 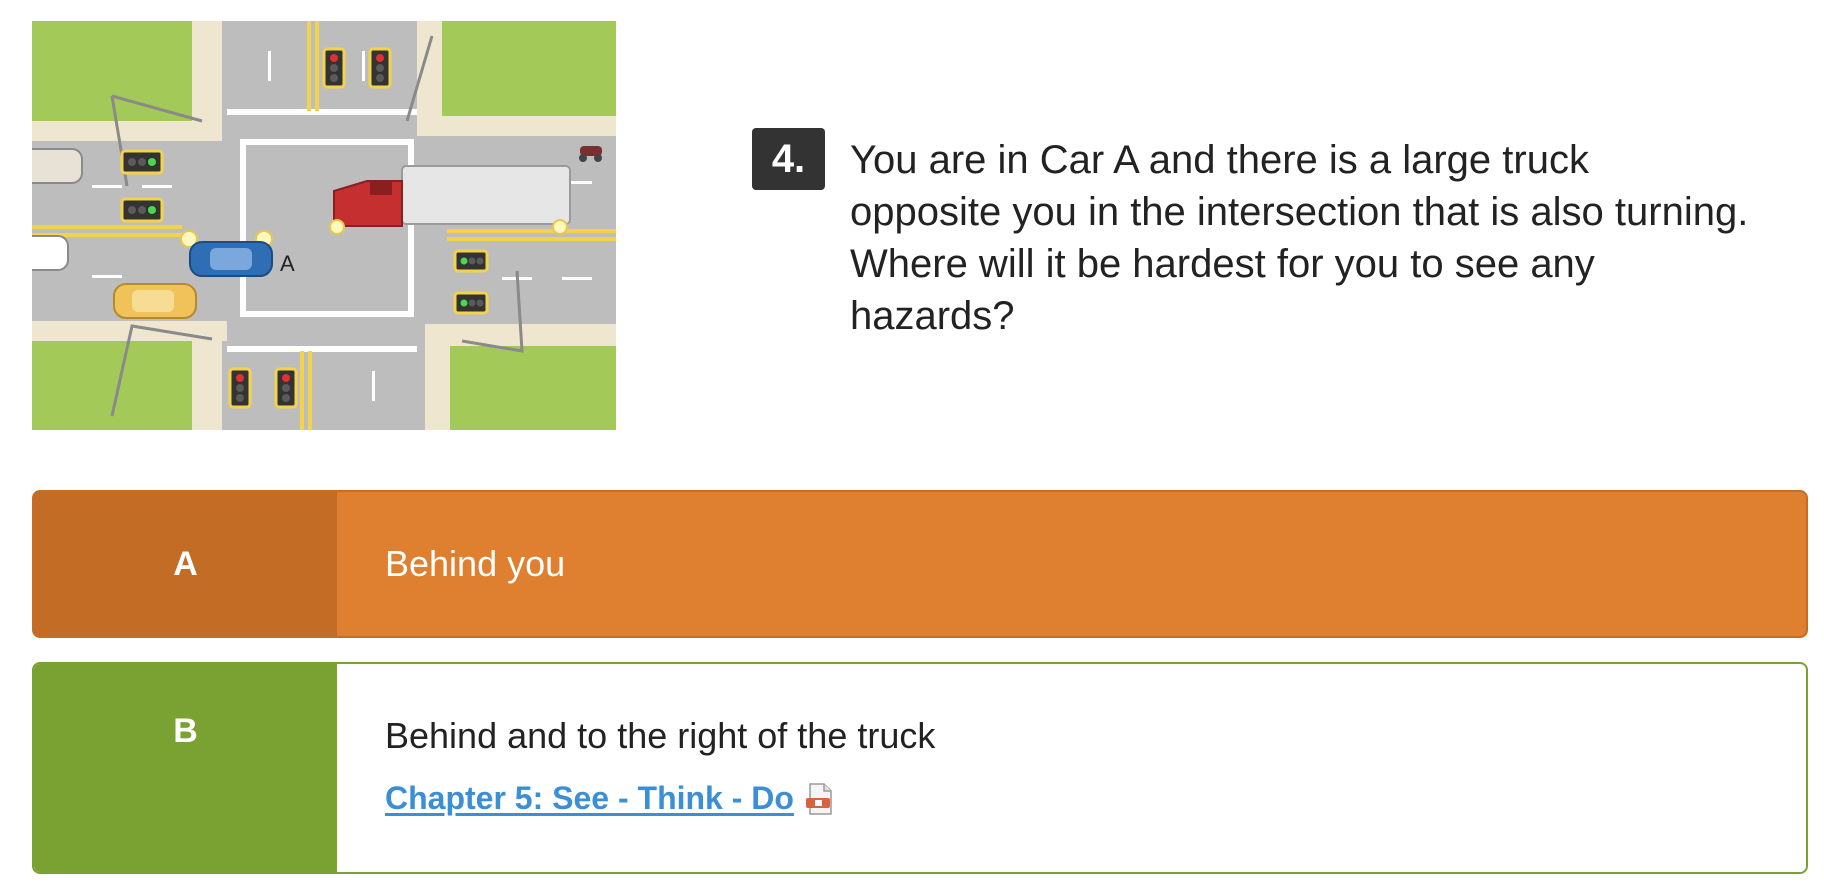 I want to click on pdf-document-icon, so click(x=820, y=799).